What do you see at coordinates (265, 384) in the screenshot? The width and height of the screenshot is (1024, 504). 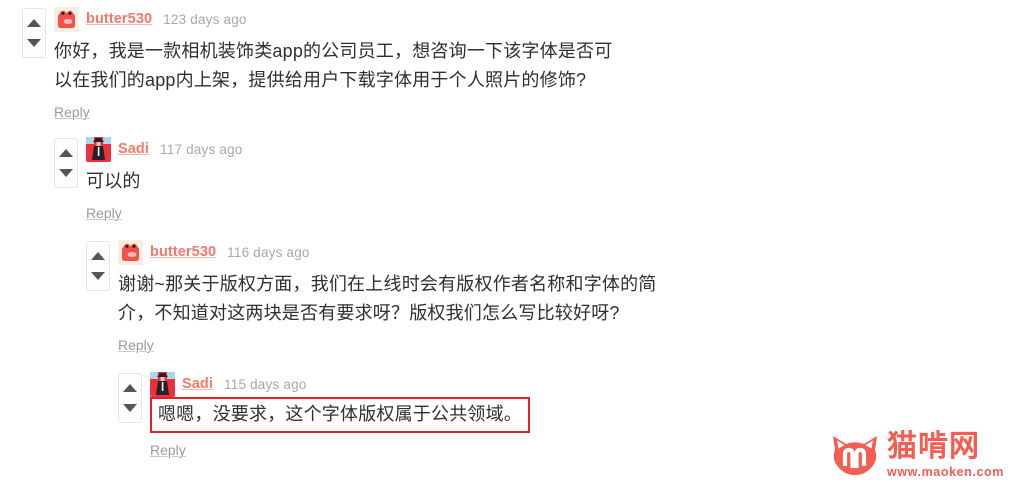 I see `comment-timestamp: 115 days ago` at bounding box center [265, 384].